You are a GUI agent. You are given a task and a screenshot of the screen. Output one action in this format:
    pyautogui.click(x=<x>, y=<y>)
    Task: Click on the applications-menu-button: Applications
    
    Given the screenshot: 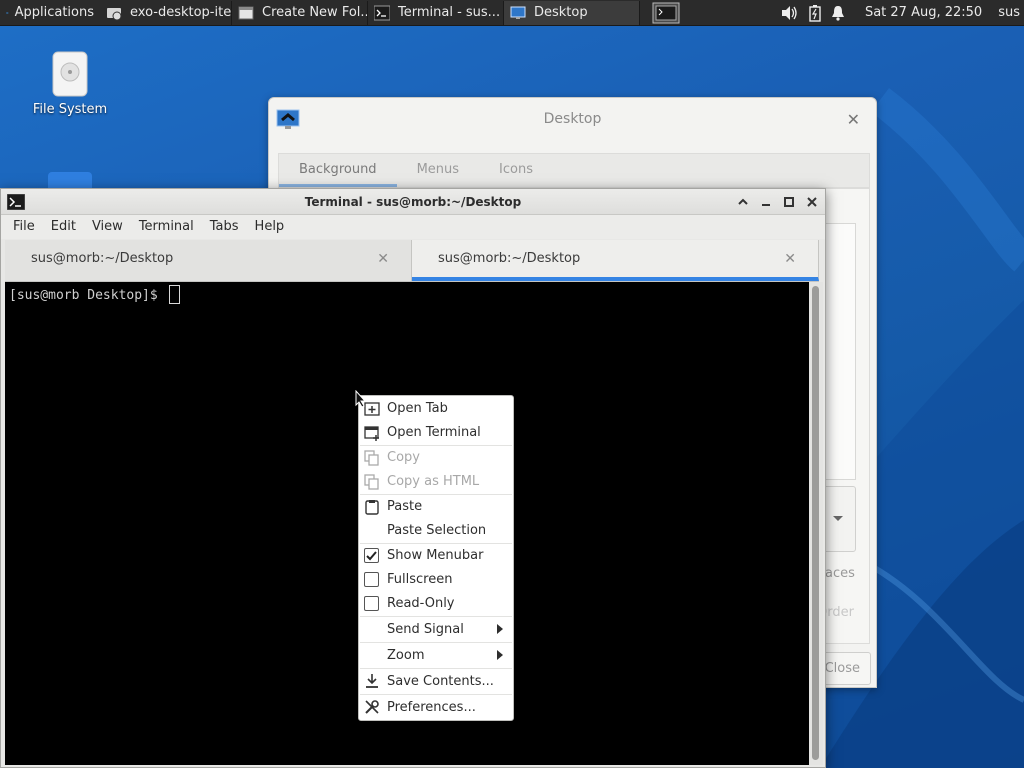 What is the action you would take?
    pyautogui.click(x=50, y=13)
    